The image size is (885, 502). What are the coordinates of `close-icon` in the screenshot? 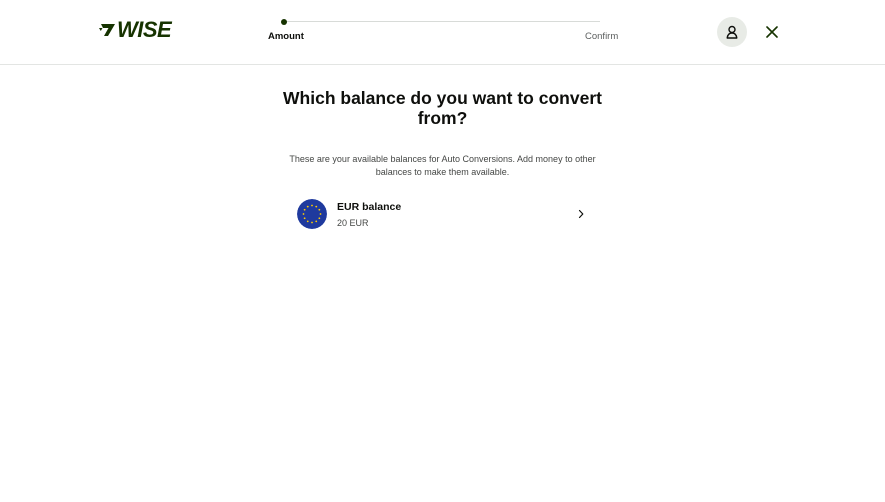 It's located at (772, 32).